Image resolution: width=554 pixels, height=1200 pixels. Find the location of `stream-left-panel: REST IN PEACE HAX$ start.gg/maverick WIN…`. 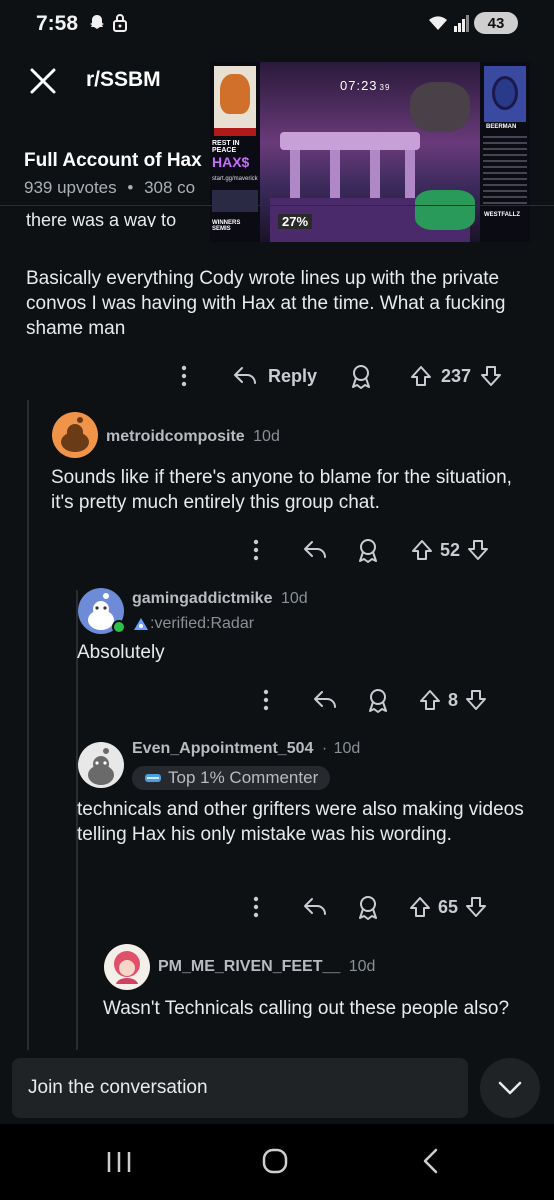

stream-left-panel: REST IN PEACE HAX$ start.gg/maverick WIN… is located at coordinates (235, 152).